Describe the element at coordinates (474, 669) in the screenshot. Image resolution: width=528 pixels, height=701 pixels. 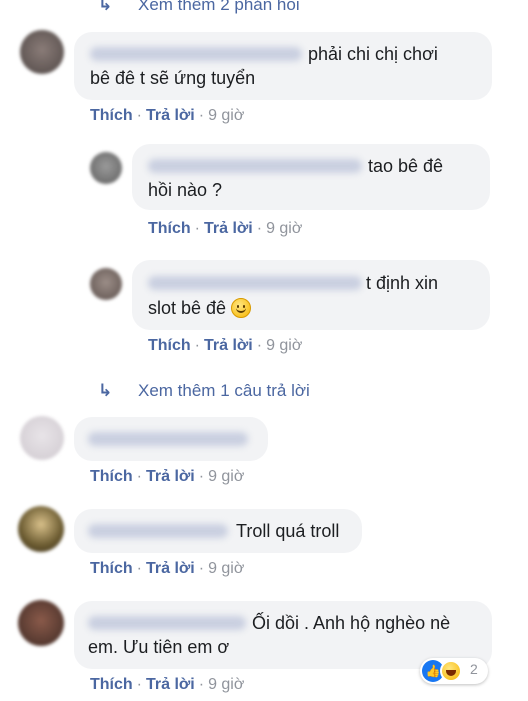
I see `reaction-count: 2` at that location.